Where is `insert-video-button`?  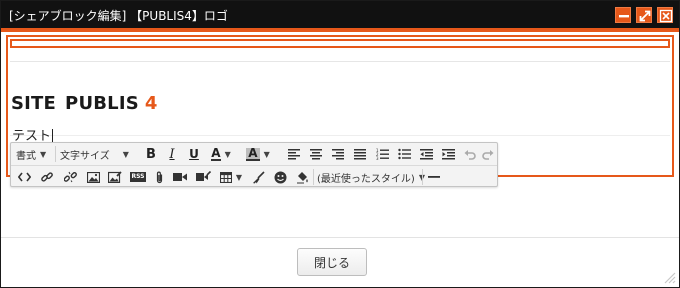 insert-video-button is located at coordinates (180, 177).